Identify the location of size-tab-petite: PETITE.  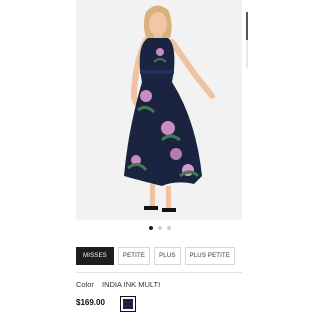
(134, 256).